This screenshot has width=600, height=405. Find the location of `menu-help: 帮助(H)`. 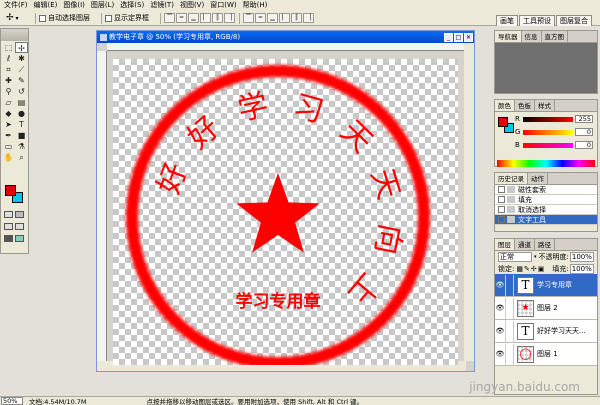

menu-help: 帮助(H) is located at coordinates (255, 5).